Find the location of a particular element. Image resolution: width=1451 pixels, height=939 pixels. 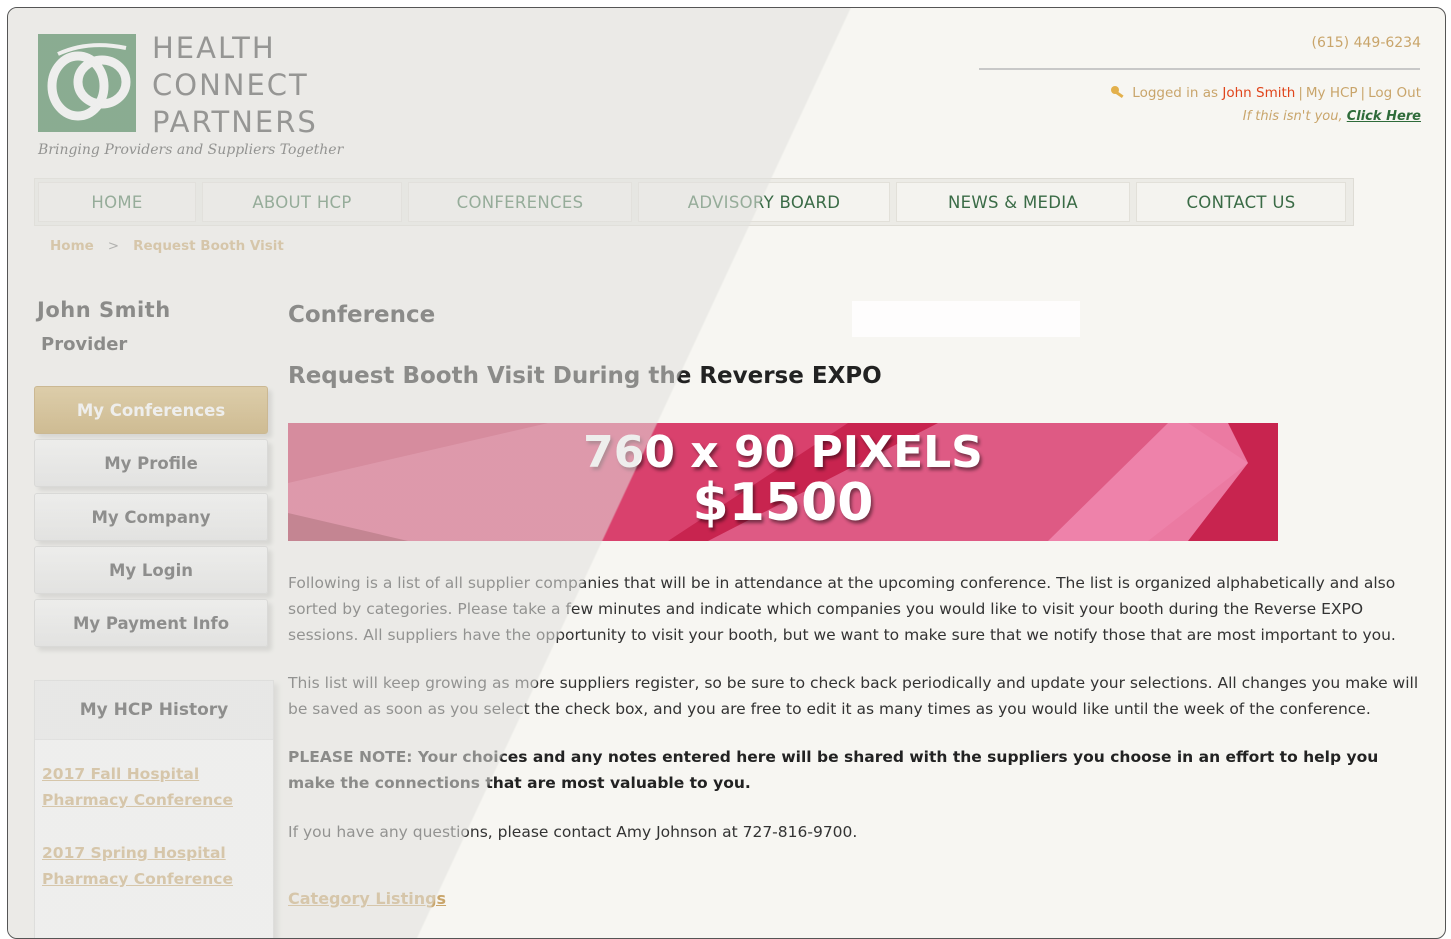

my-profile-button: My Profile is located at coordinates (151, 463).